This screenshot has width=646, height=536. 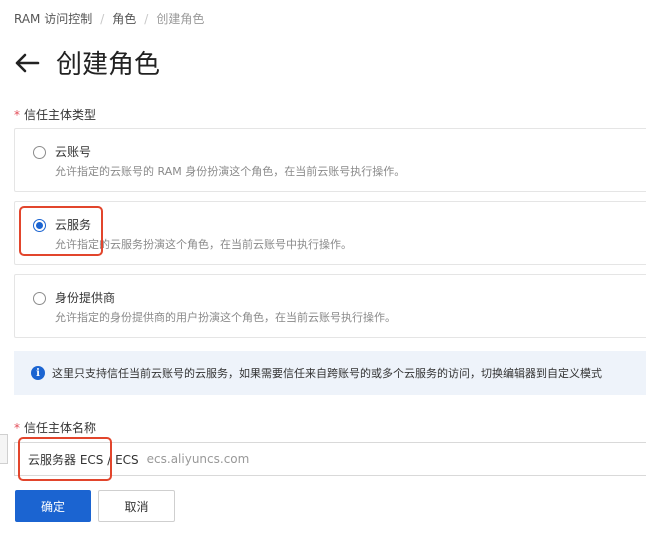 What do you see at coordinates (198, 459) in the screenshot?
I see `service-domain: ecs.aliyuncs.com` at bounding box center [198, 459].